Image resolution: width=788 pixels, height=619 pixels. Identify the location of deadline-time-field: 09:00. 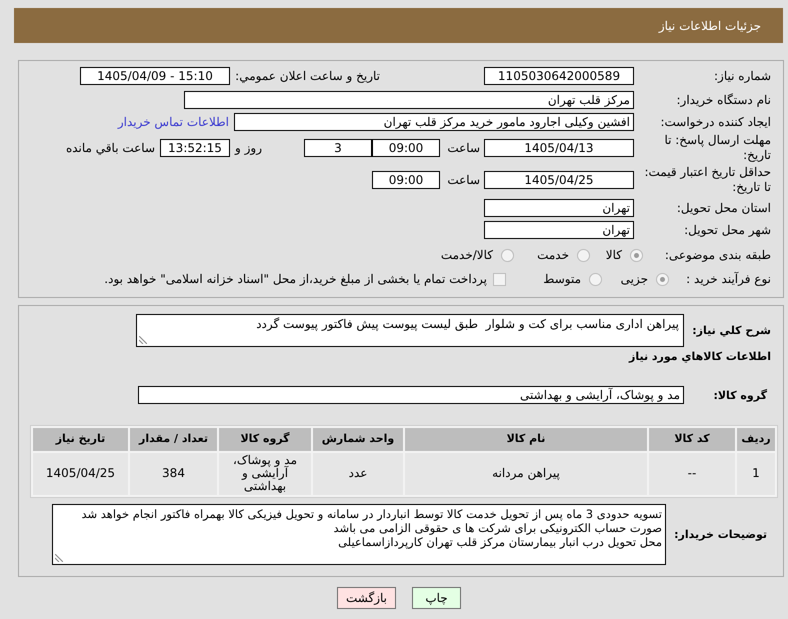
(406, 148).